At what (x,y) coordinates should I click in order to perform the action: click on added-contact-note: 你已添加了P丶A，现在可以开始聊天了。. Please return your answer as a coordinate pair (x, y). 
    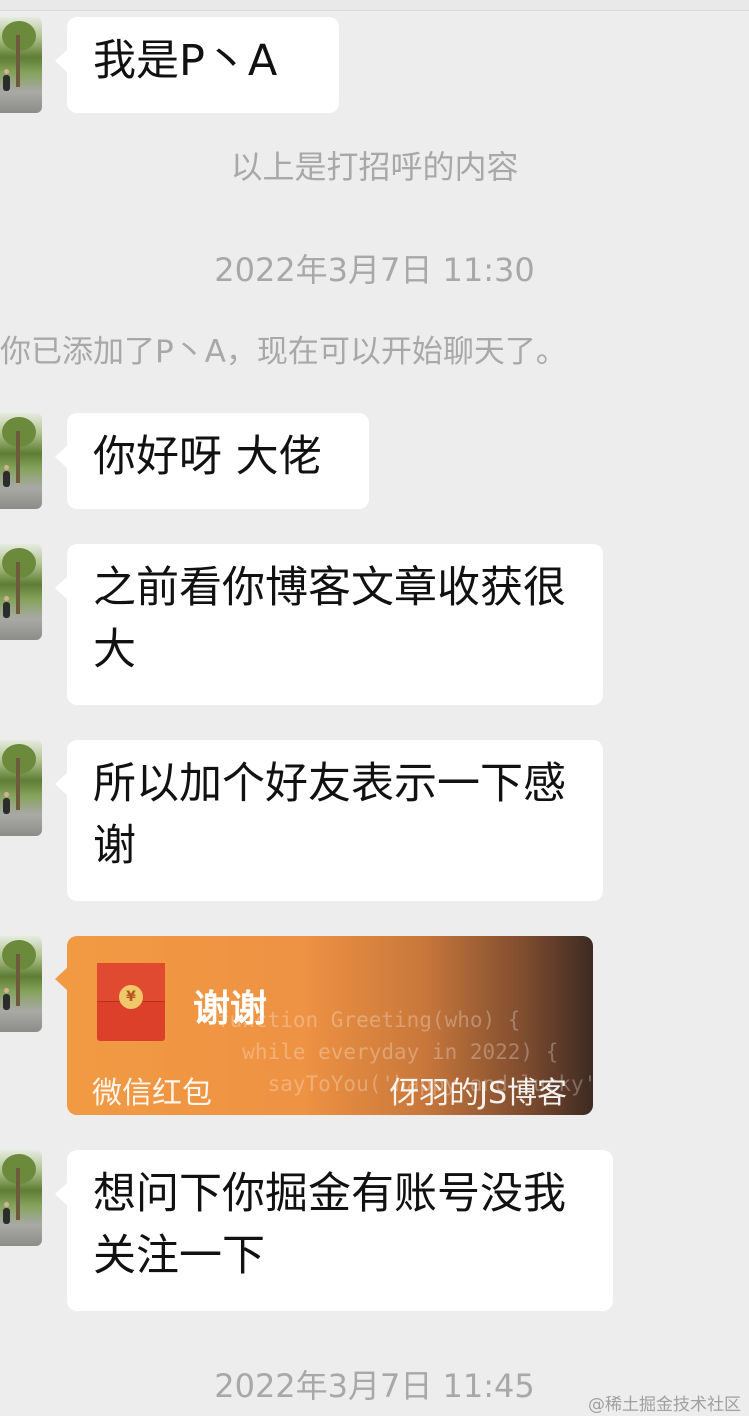
    Looking at the image, I should click on (283, 352).